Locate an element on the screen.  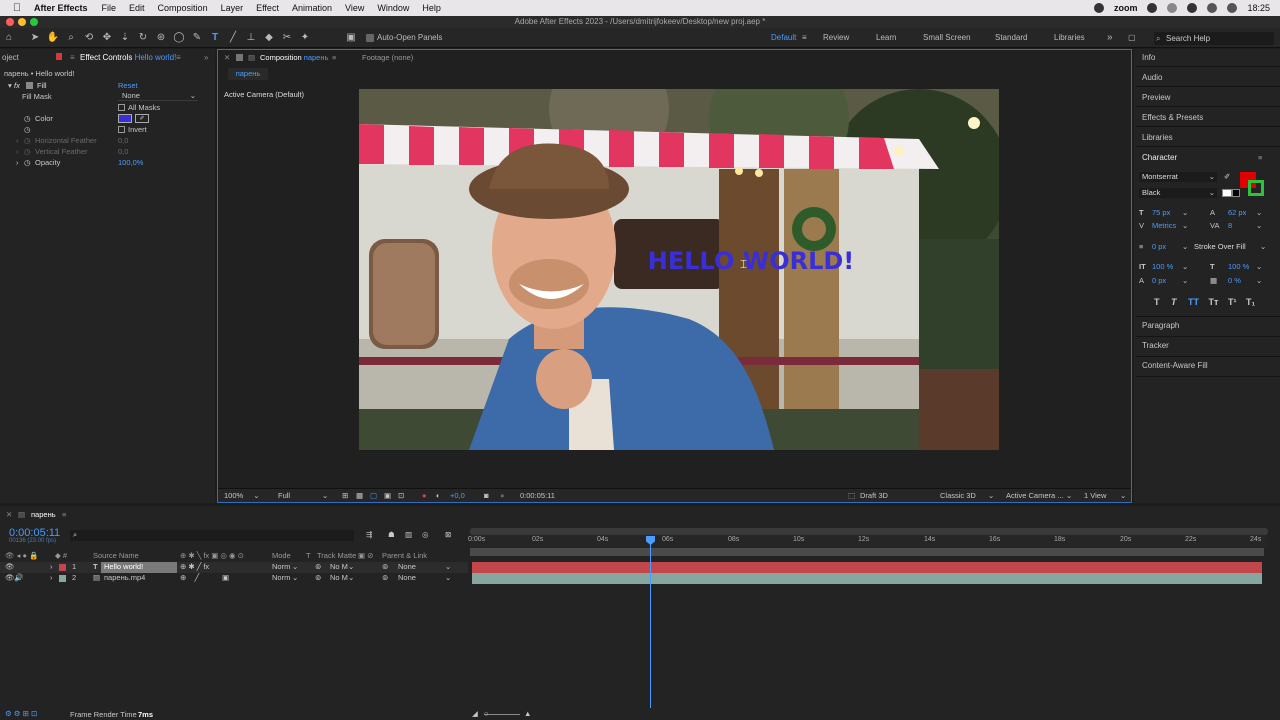
maximize-icon is located at coordinates (34, 22).